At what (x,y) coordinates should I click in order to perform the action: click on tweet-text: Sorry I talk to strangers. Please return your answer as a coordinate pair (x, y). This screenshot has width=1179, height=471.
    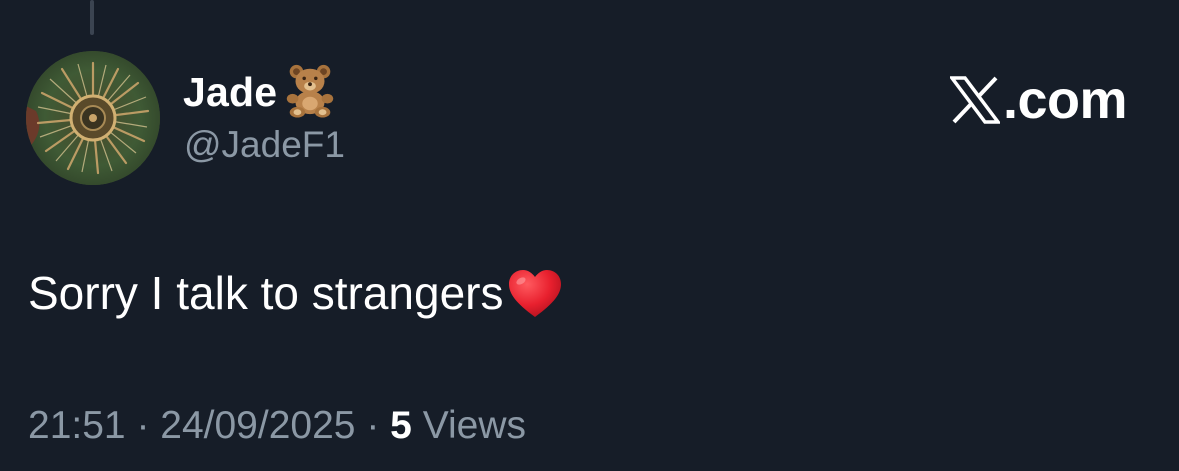
    Looking at the image, I should click on (266, 293).